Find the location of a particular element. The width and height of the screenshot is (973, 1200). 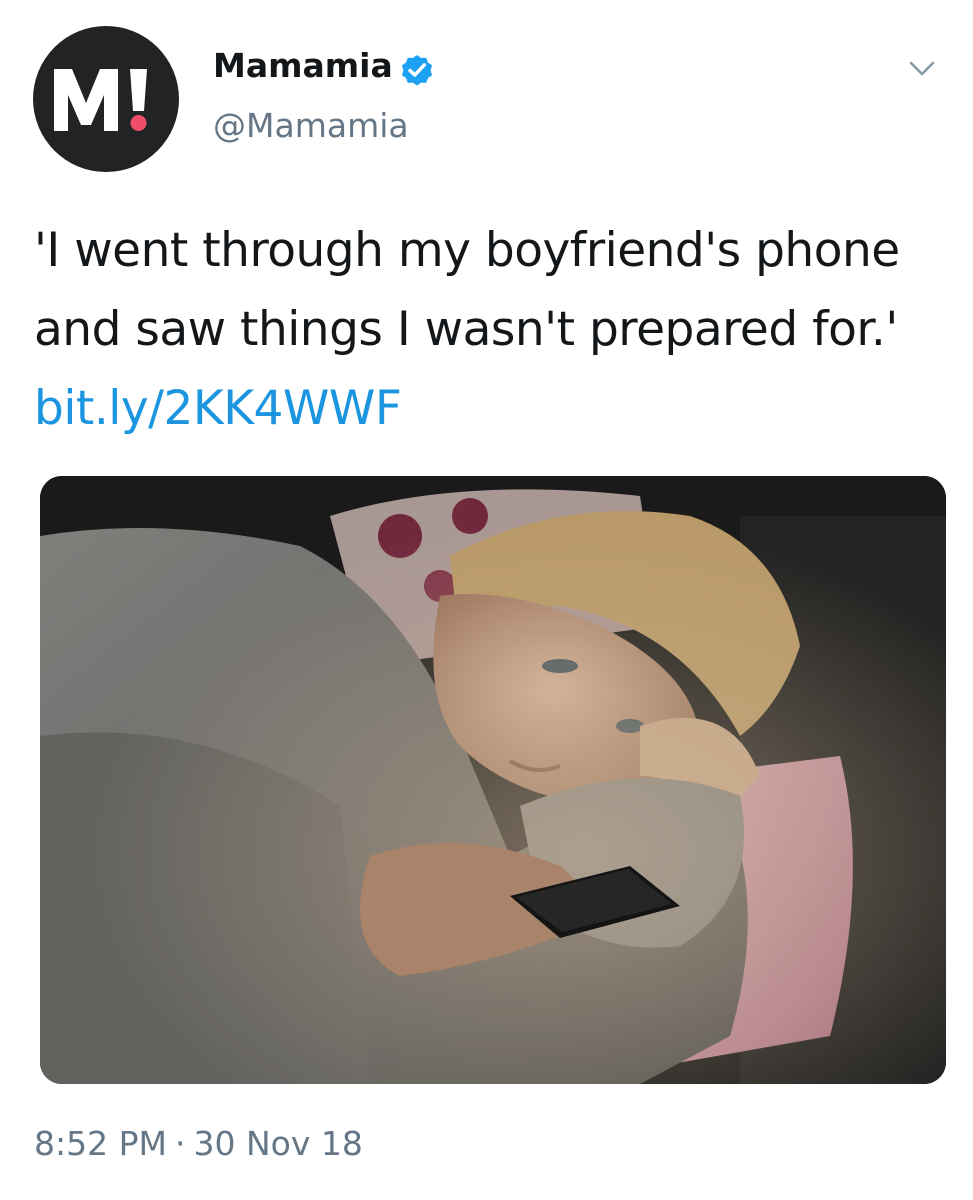

tweet-timestamp: 8:52 PM · 30 Nov 18 is located at coordinates (198, 1144).